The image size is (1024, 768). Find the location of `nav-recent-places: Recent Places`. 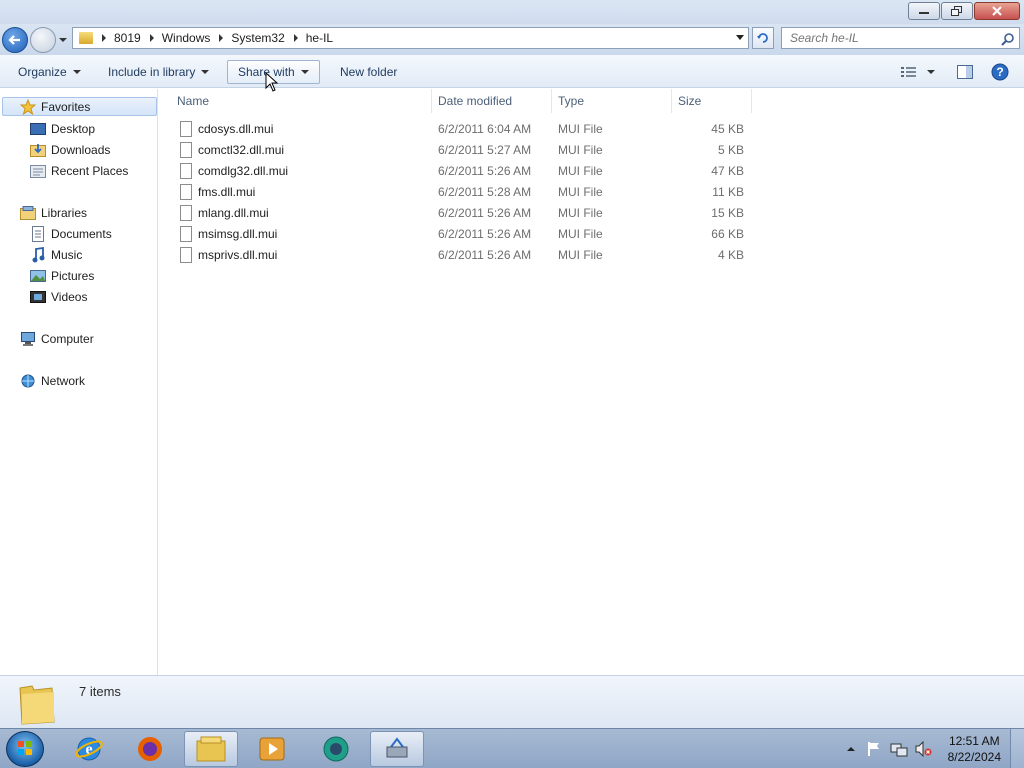

nav-recent-places: Recent Places is located at coordinates (79, 170).